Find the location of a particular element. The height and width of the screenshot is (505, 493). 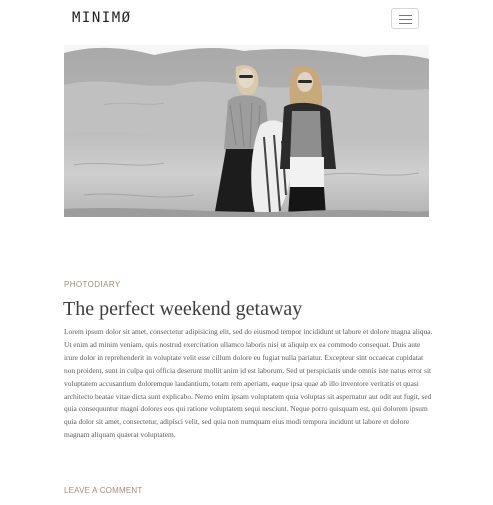

site-logo: MINIMØ is located at coordinates (102, 18).